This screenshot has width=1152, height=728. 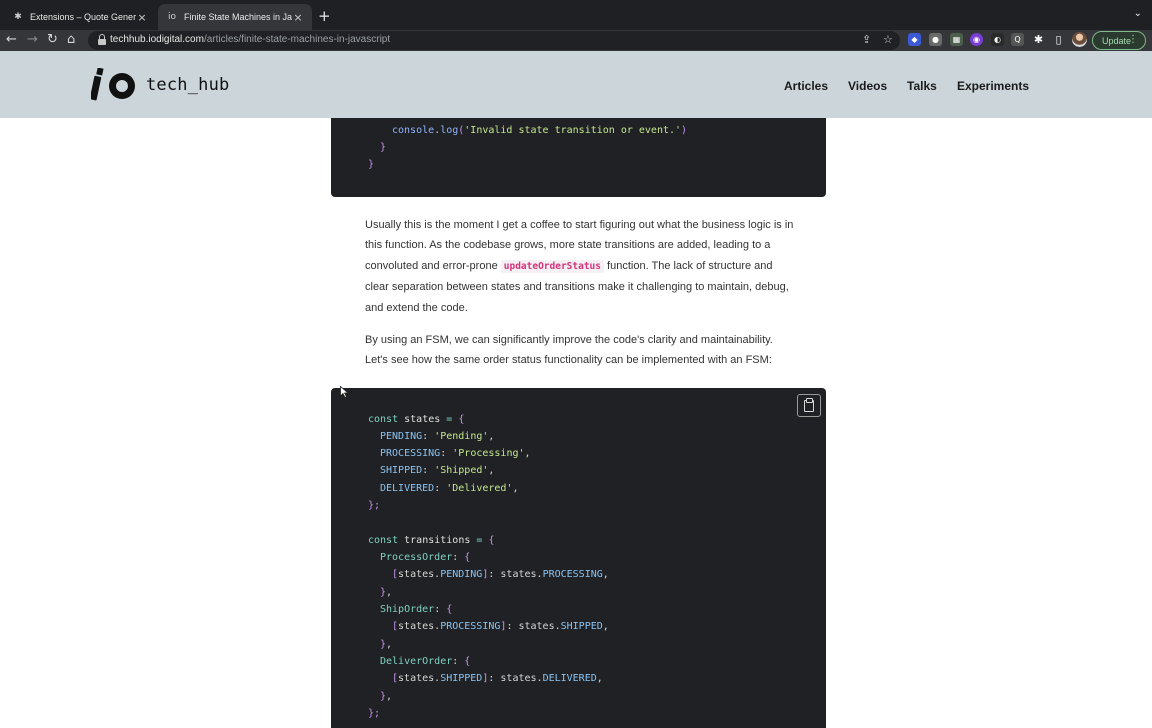 I want to click on dark-extension-icon: ◐, so click(x=997, y=39).